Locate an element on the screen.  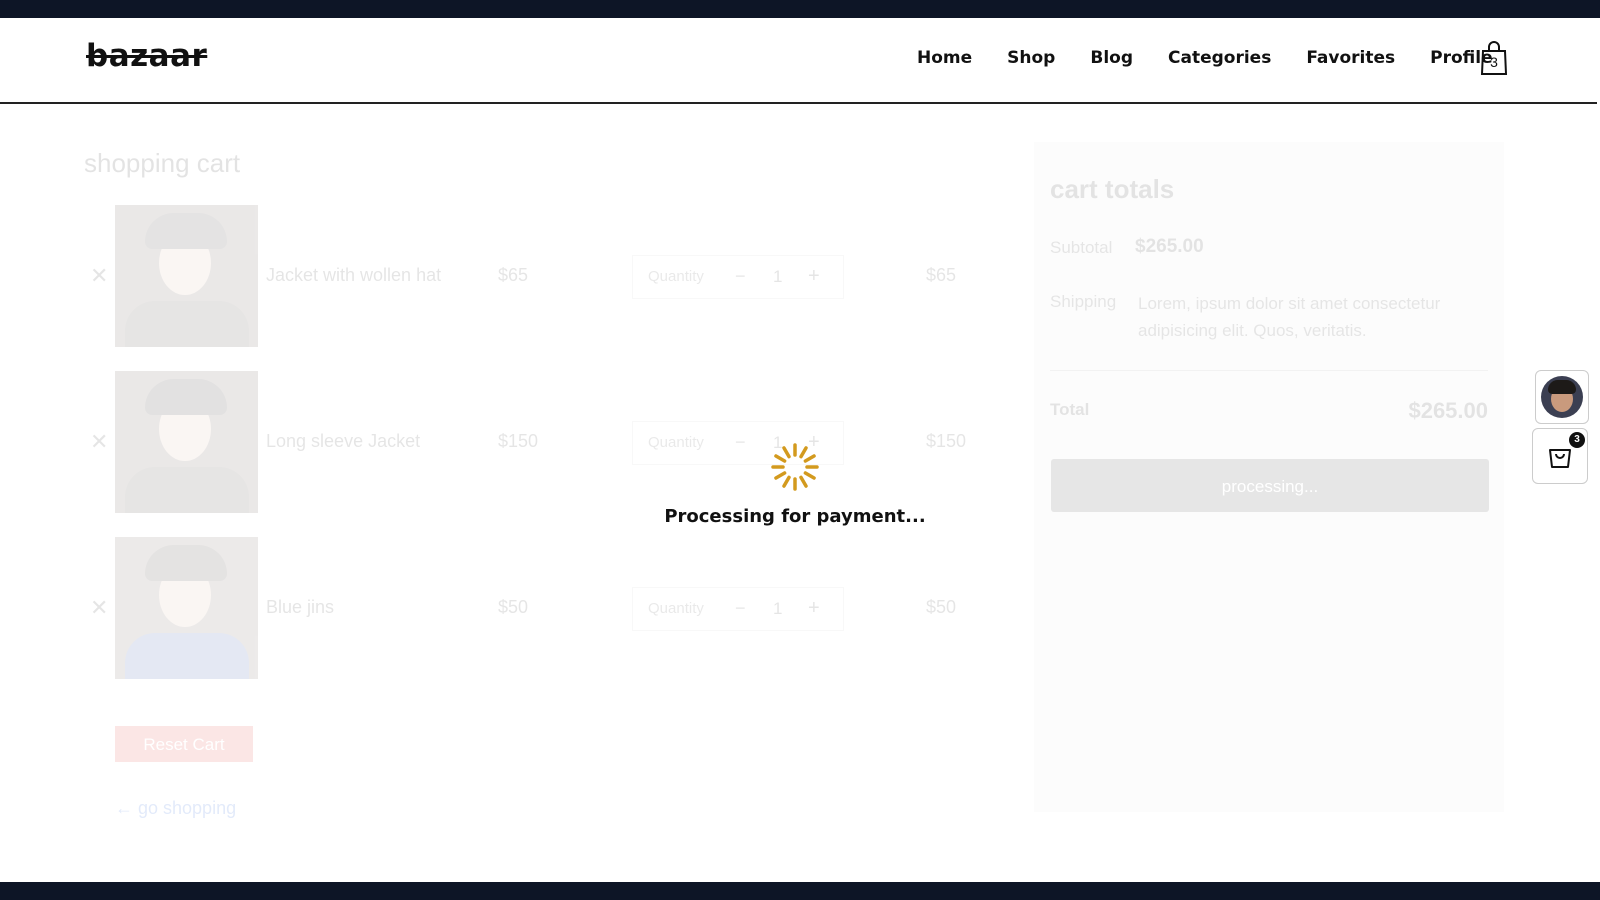
reset-cart-button: Reset Cart is located at coordinates (184, 744).